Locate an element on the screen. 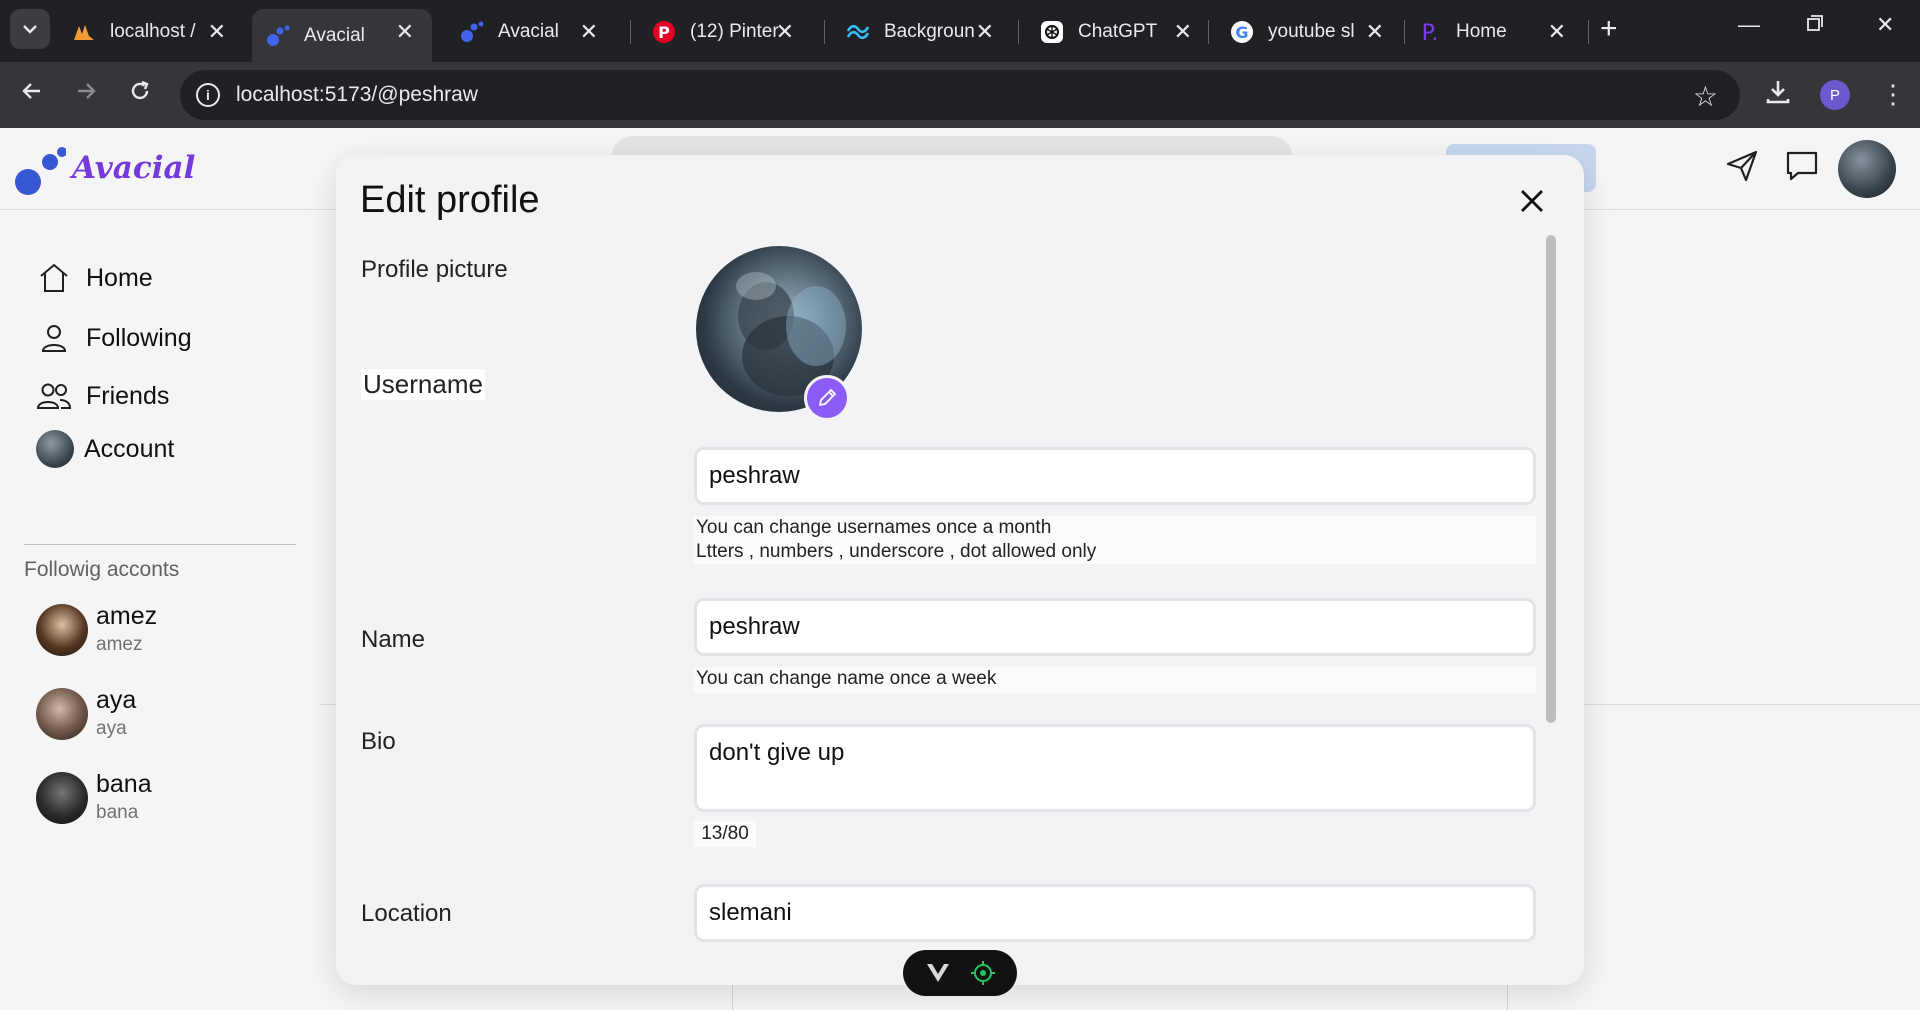 This screenshot has height=1010, width=1920. modal-scrollbar is located at coordinates (1551, 479).